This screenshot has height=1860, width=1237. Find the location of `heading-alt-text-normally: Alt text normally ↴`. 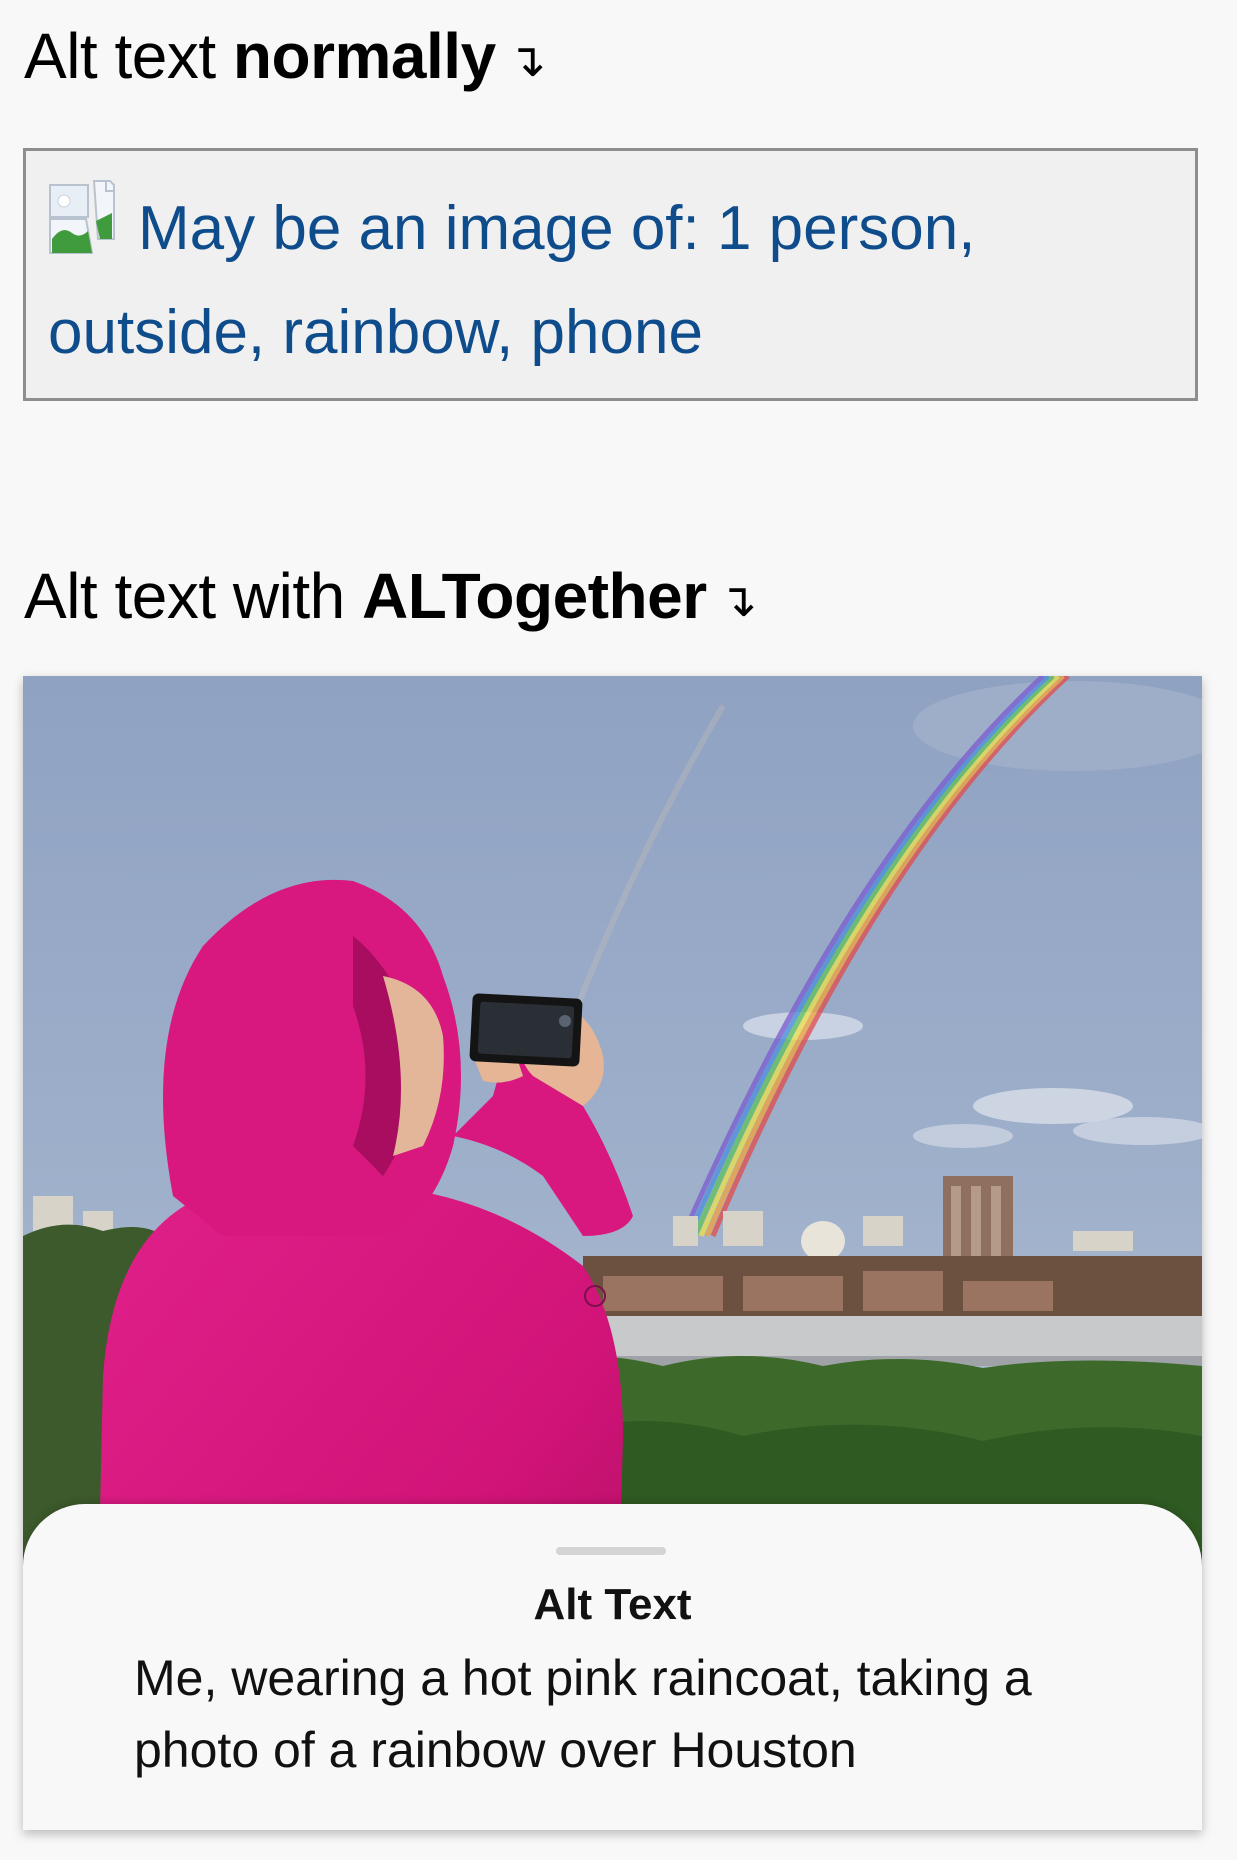

heading-alt-text-normally: Alt text normally ↴ is located at coordinates (285, 56).